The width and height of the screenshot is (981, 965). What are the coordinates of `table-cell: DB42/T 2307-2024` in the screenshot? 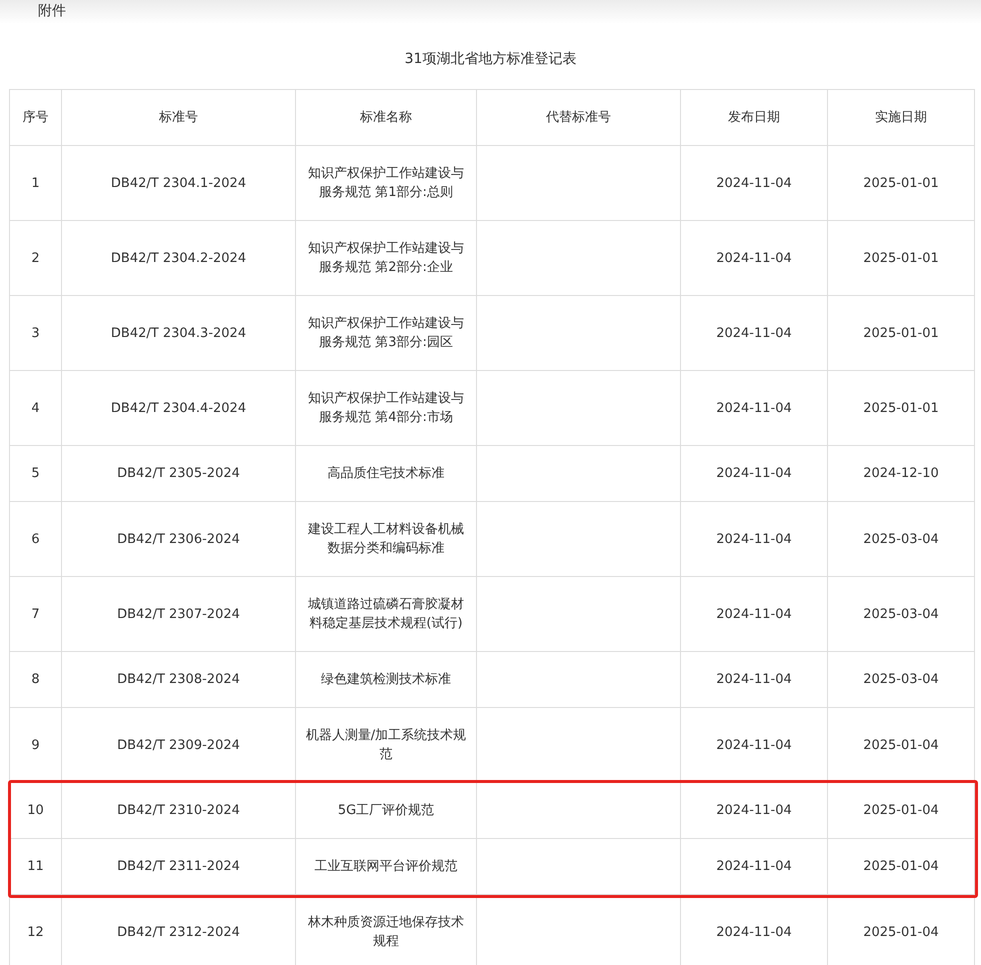 It's located at (179, 614).